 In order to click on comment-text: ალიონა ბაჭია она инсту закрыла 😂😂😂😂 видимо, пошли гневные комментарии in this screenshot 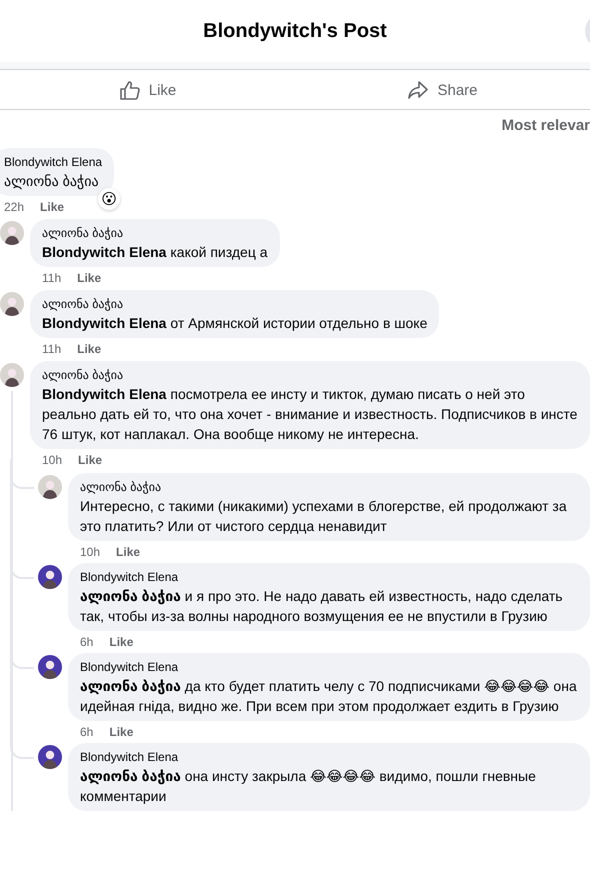, I will do `click(308, 786)`.